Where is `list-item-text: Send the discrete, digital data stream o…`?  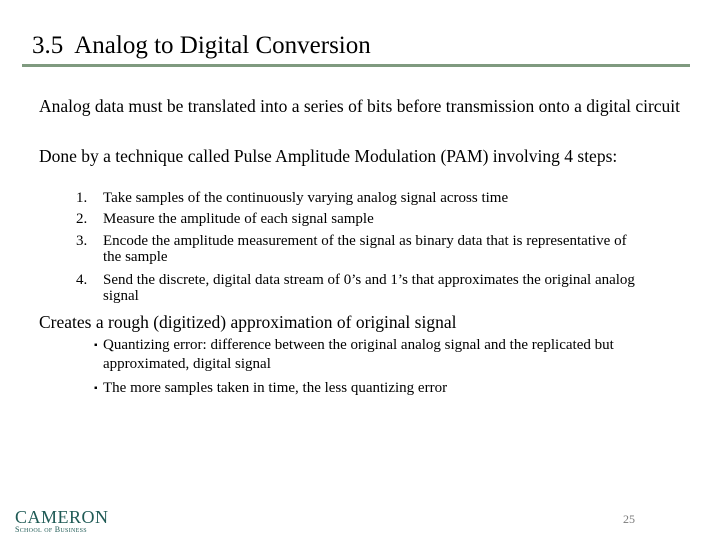 list-item-text: Send the discrete, digital data stream o… is located at coordinates (369, 288).